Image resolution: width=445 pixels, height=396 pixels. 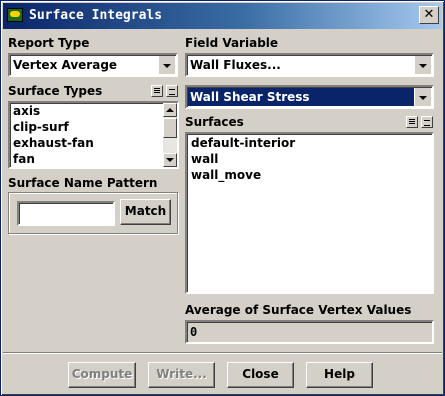 I want to click on list-item: default-interior, so click(x=243, y=143).